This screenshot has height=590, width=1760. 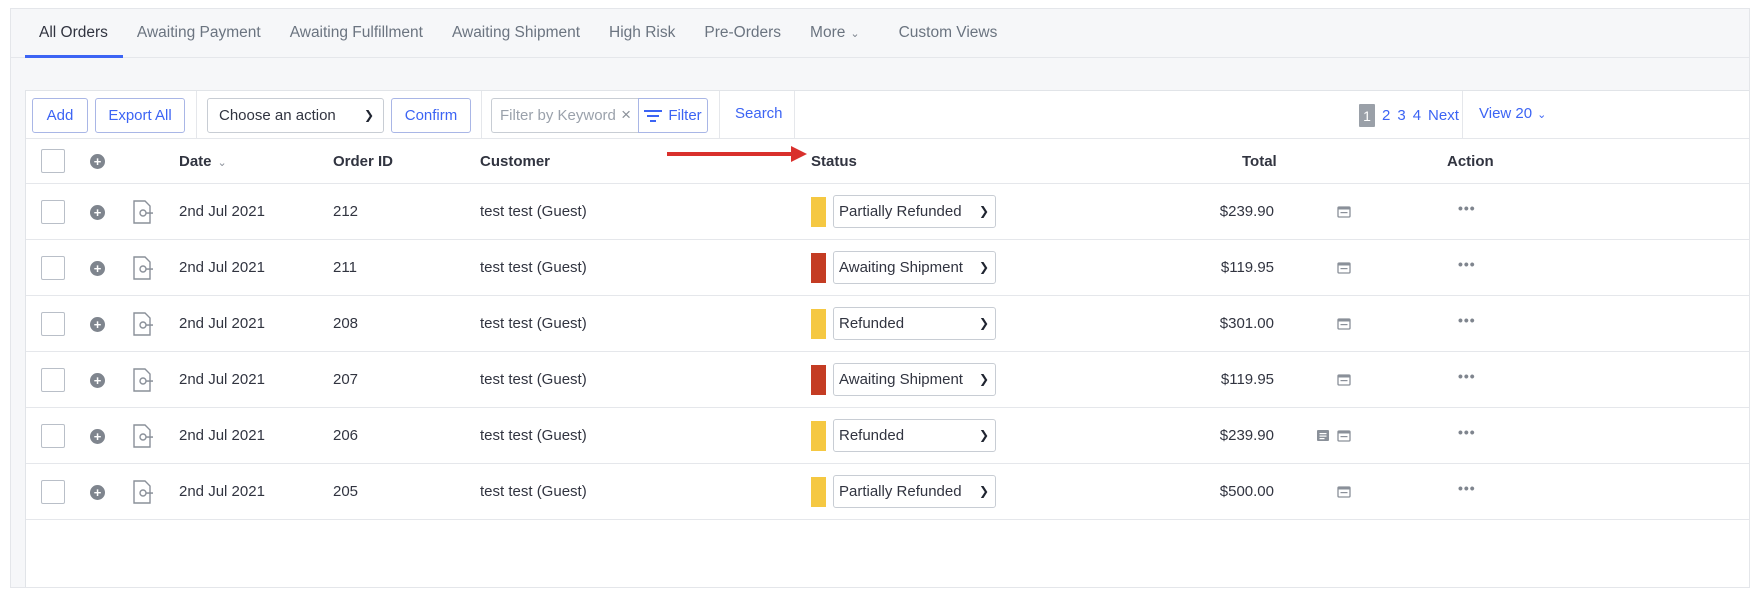 I want to click on status-select-value: Awaiting Shipment, so click(x=901, y=267).